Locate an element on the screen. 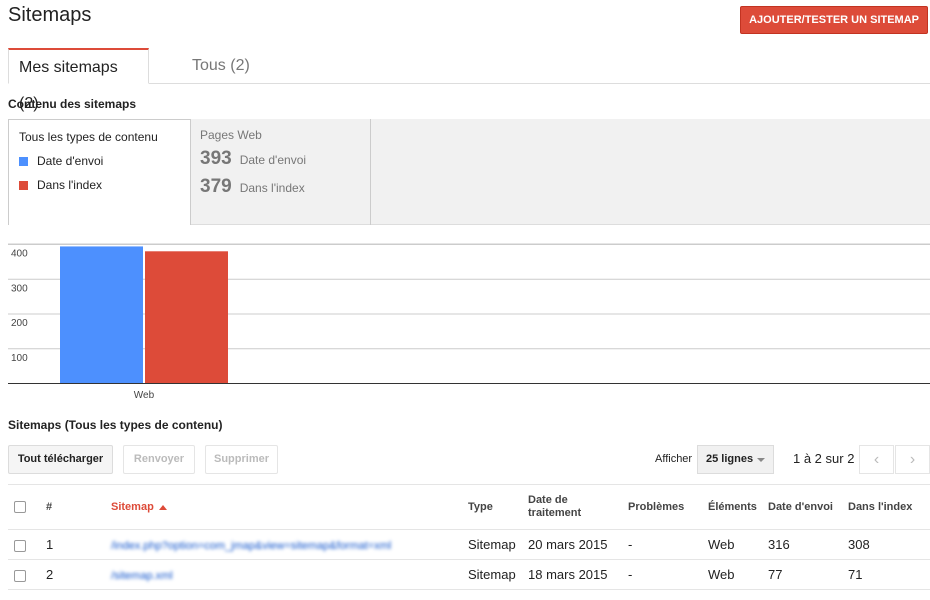  add-test-sitemap-button: AJOUTER/TESTER UN SITEMAP is located at coordinates (834, 20).